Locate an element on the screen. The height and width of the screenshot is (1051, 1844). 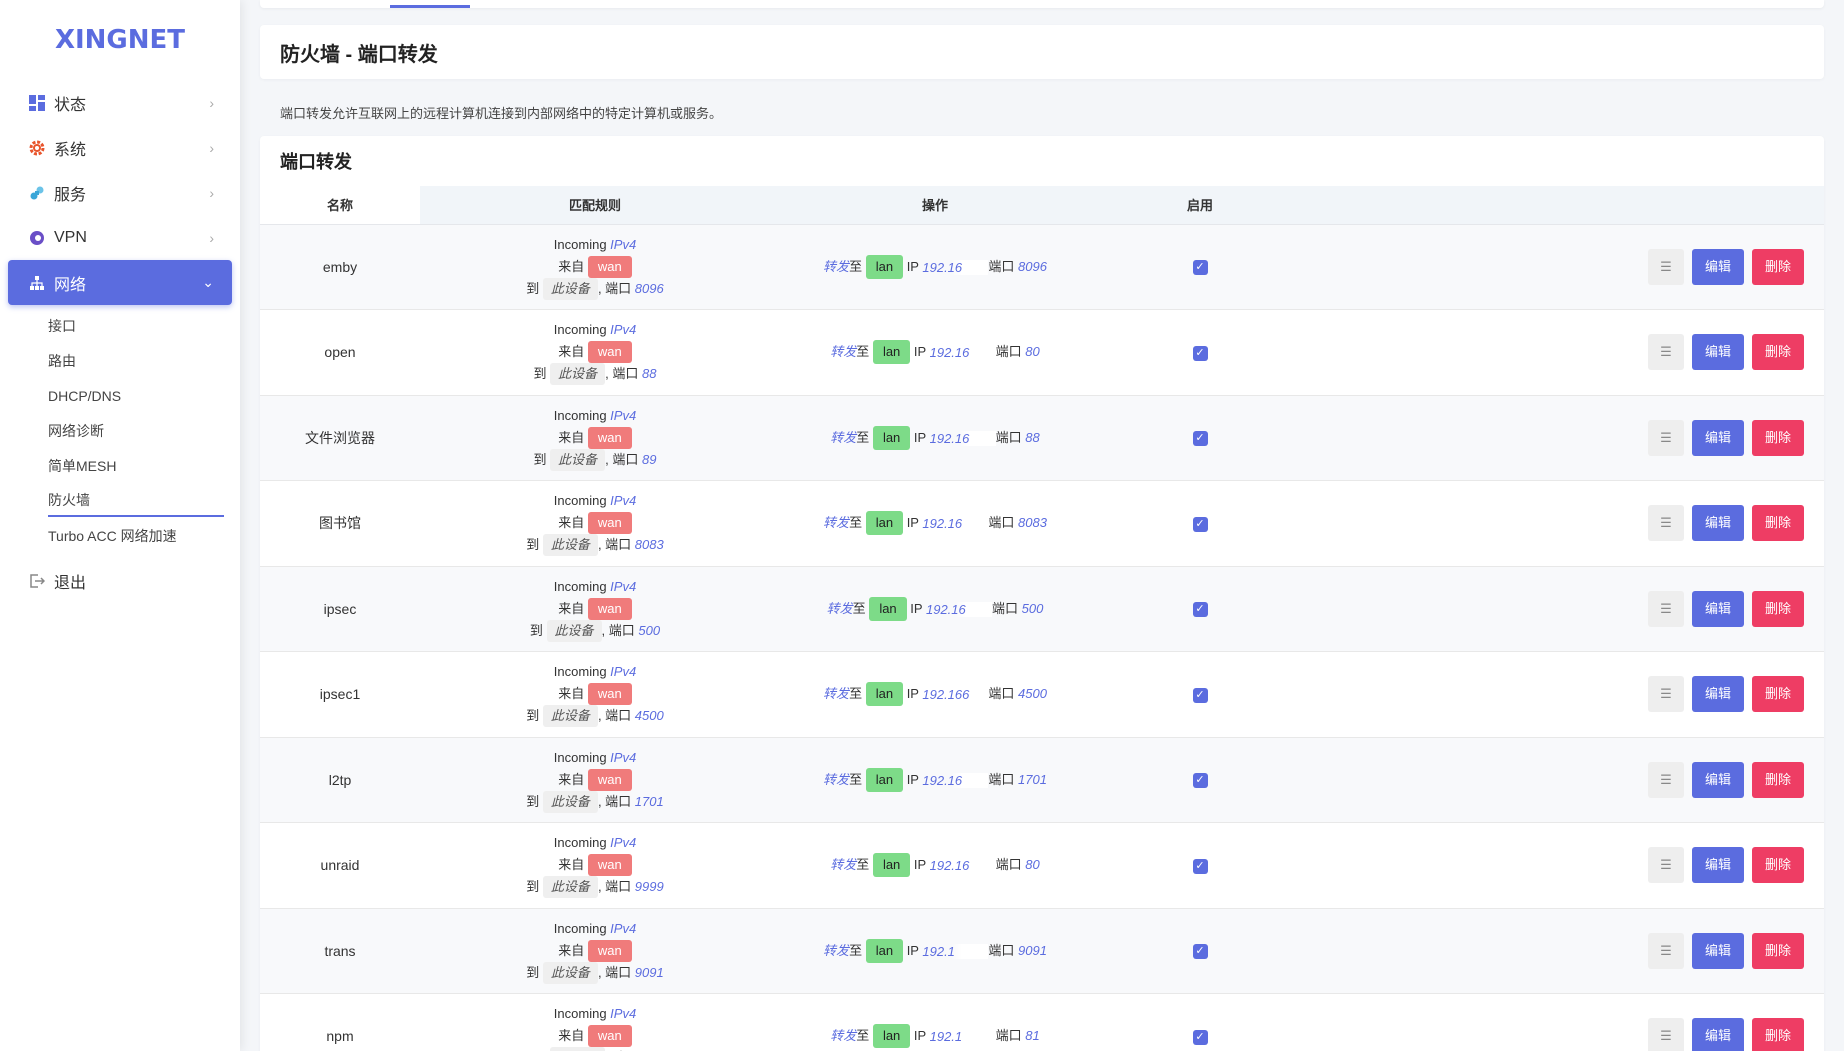
table-header-row: 名称 匹配规则 操作 启用 is located at coordinates (1042, 205).